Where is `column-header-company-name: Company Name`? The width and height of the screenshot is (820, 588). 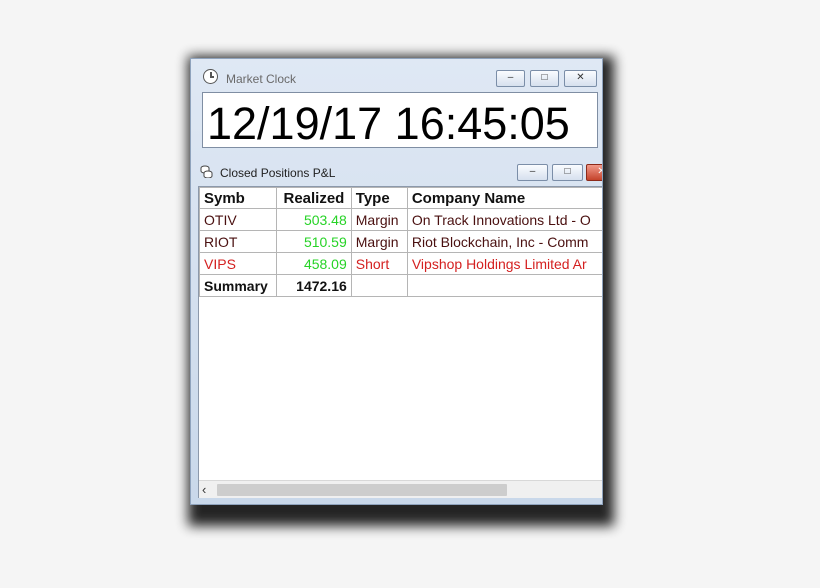 column-header-company-name: Company Name is located at coordinates (504, 198).